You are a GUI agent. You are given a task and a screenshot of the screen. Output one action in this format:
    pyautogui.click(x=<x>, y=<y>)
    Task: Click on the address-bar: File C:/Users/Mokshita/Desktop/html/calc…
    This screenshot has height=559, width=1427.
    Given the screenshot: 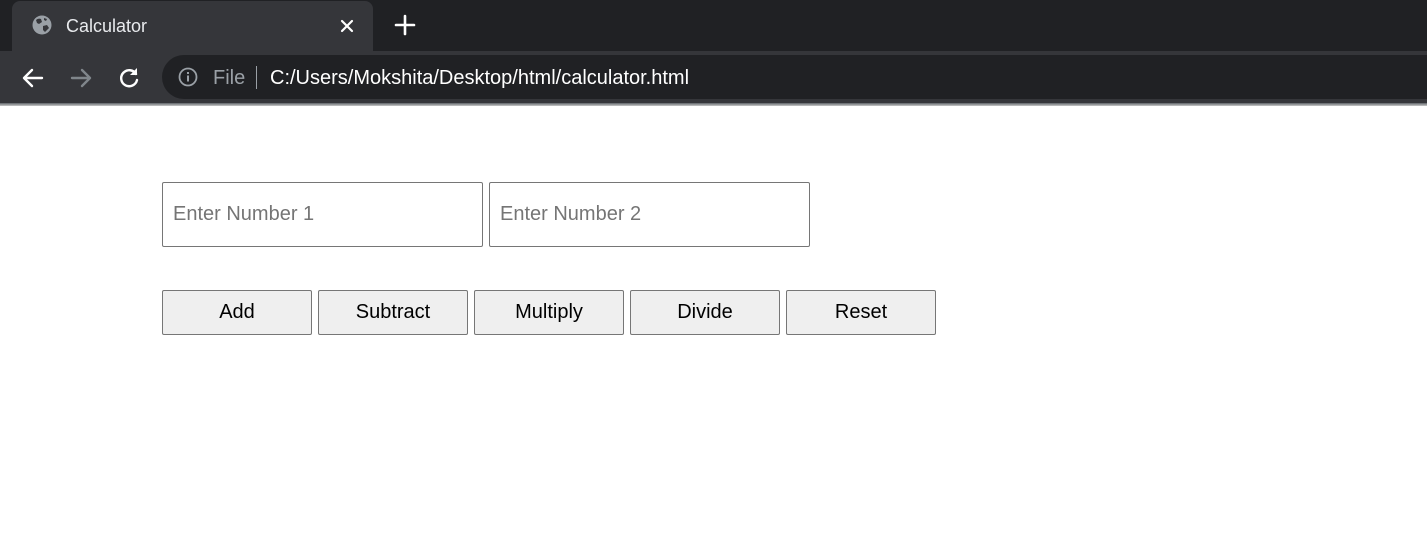 What is the action you would take?
    pyautogui.click(x=794, y=77)
    